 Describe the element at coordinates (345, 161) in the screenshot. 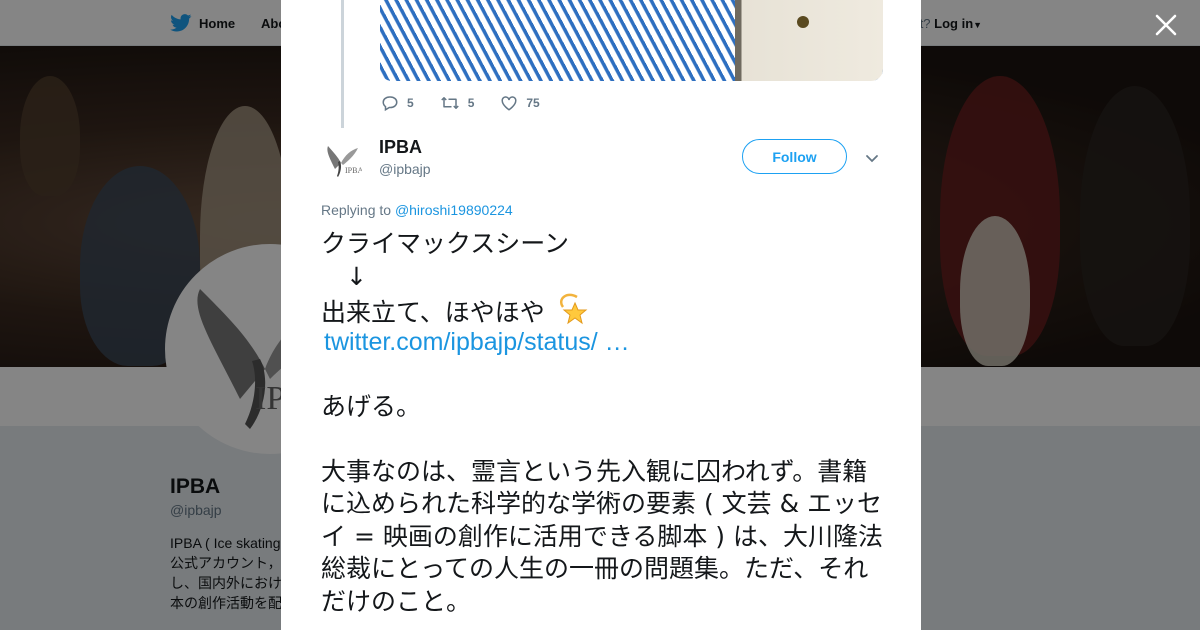

I see `ipba-logo-icon: IPBA` at that location.